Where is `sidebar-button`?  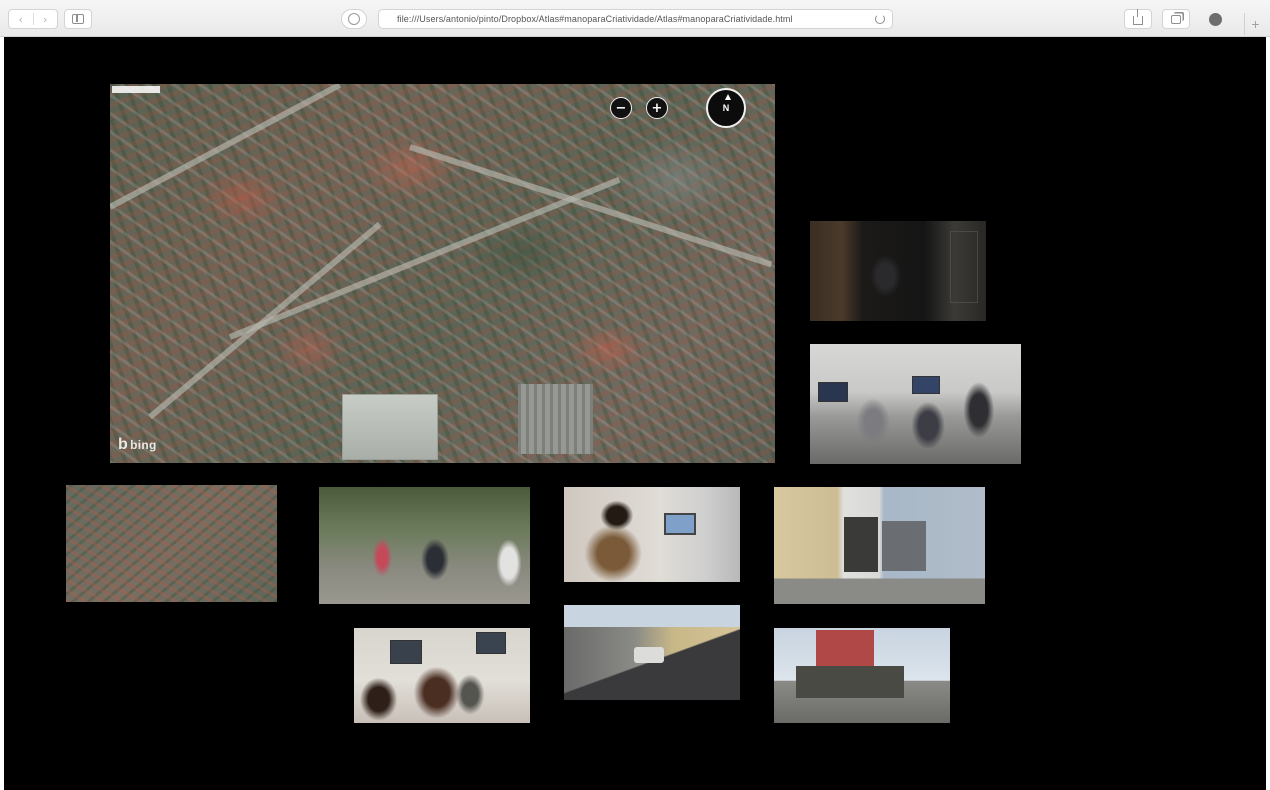
sidebar-button is located at coordinates (78, 19).